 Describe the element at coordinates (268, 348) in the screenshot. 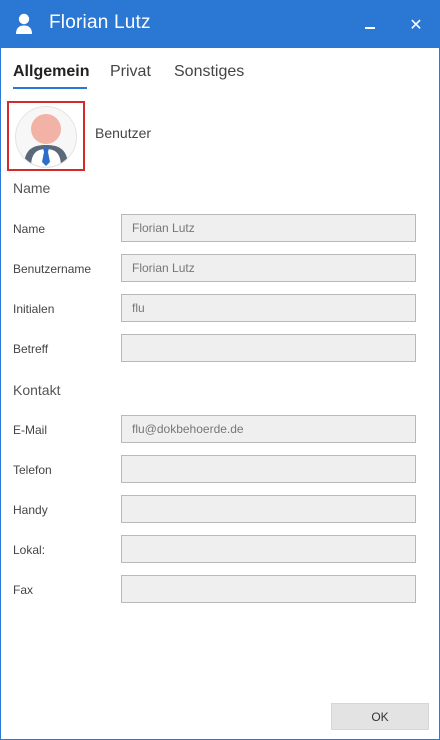

I see `subject-field` at that location.